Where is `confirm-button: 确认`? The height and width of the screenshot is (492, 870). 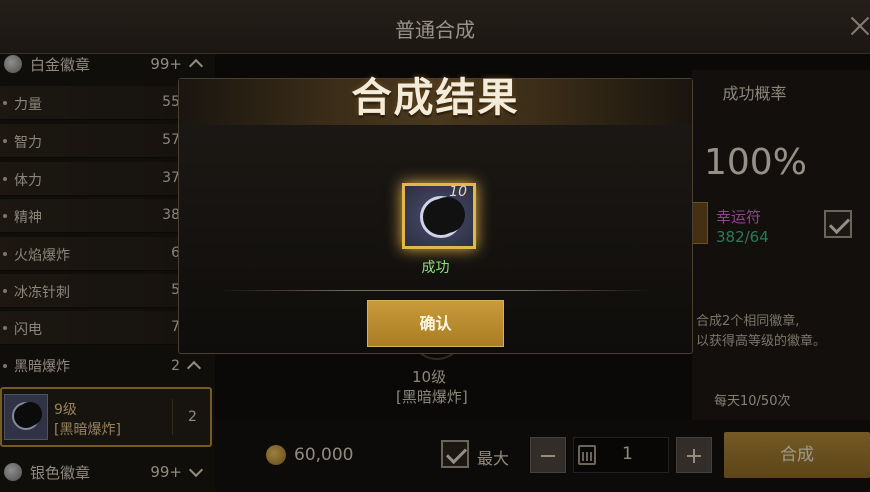
confirm-button: 确认 is located at coordinates (435, 323).